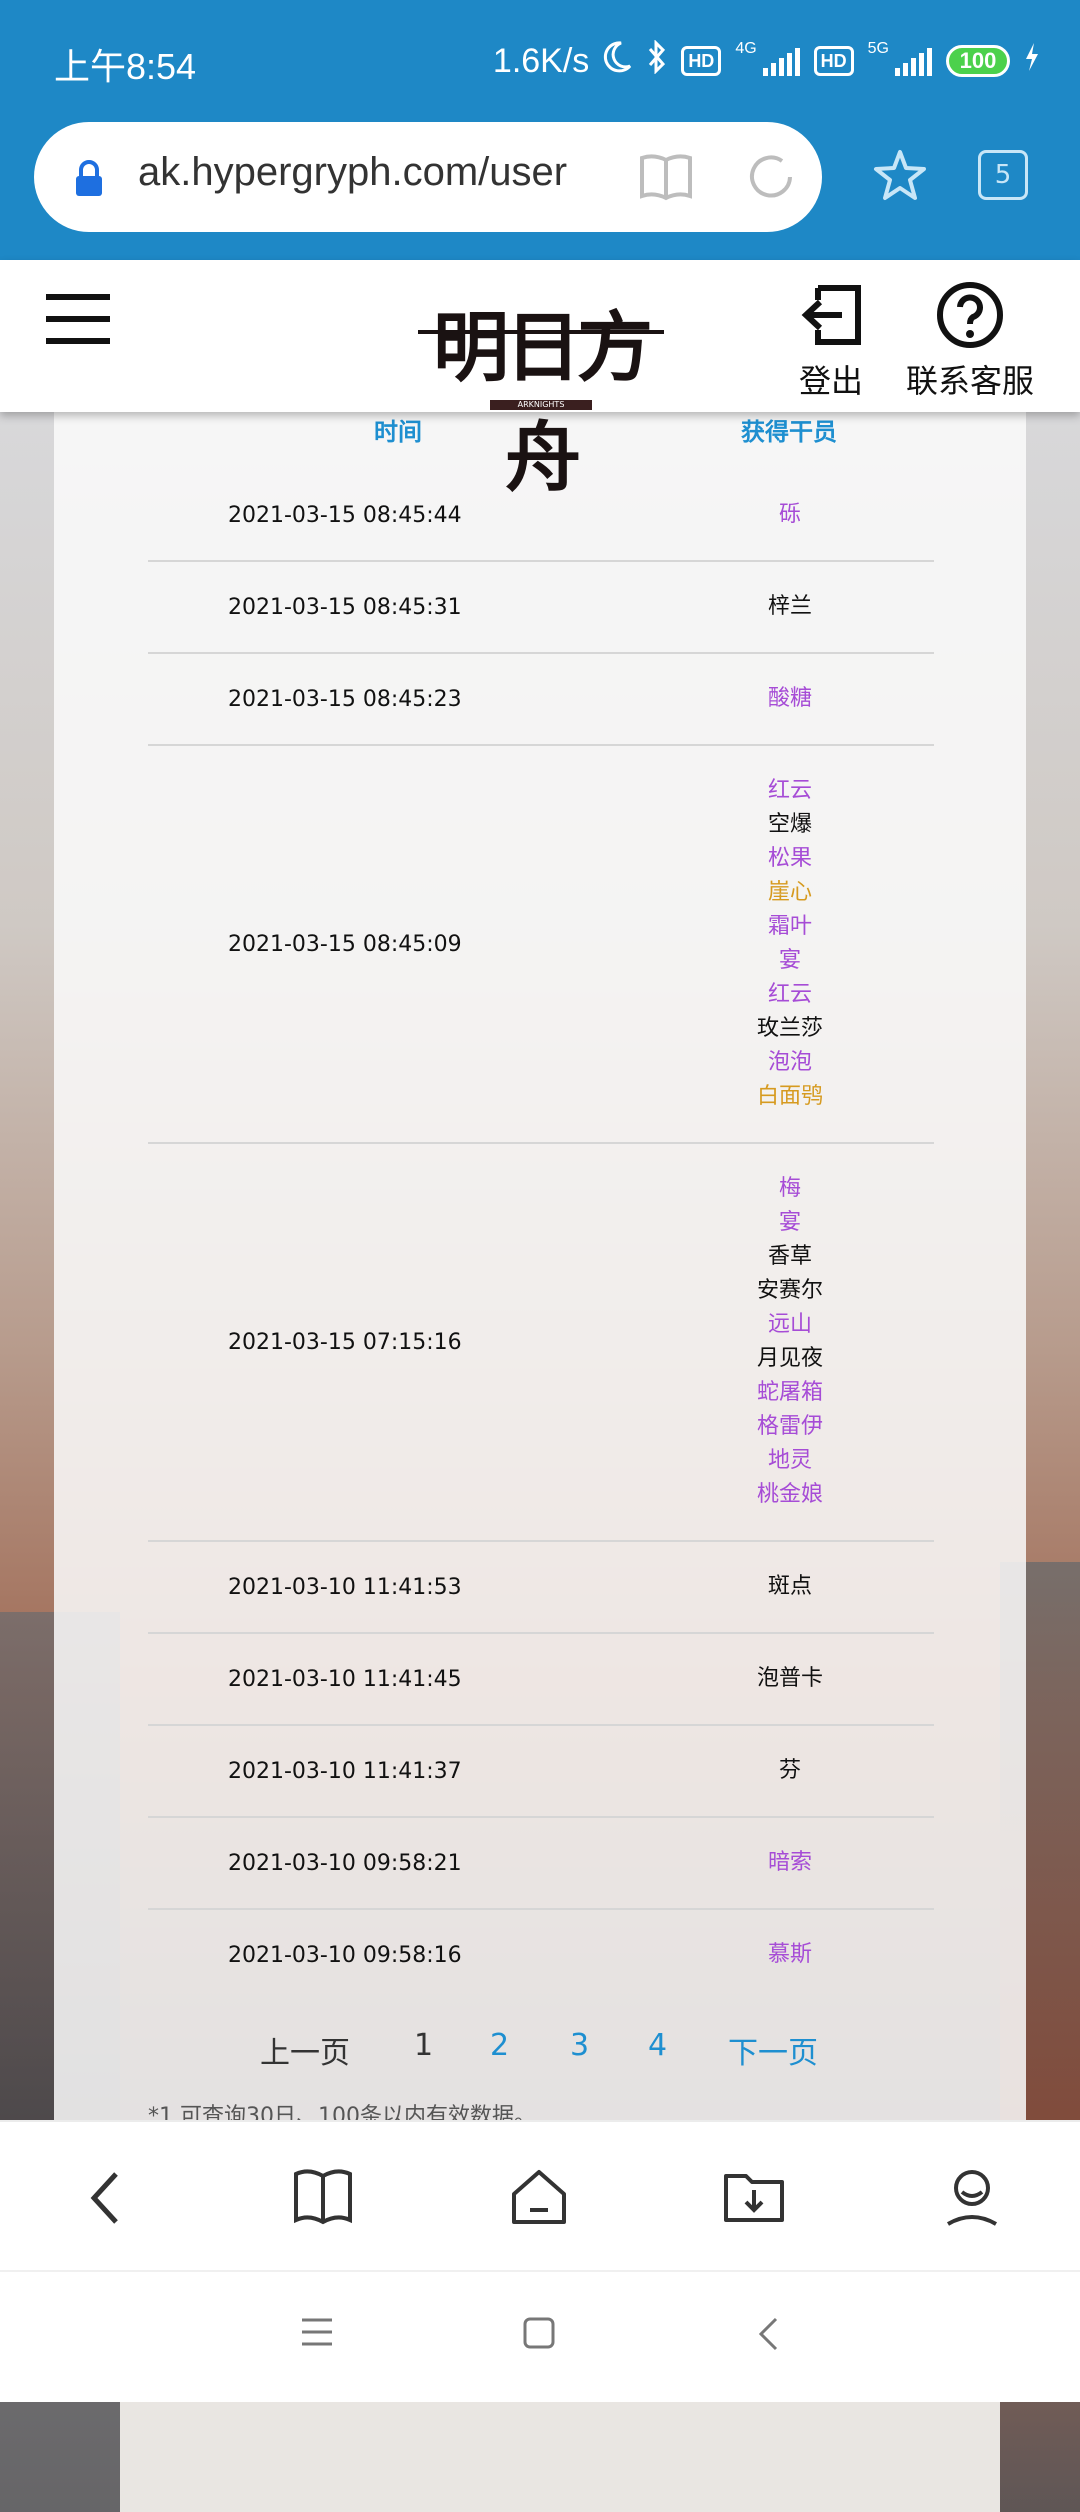  I want to click on operator-list: 暗索, so click(790, 1863).